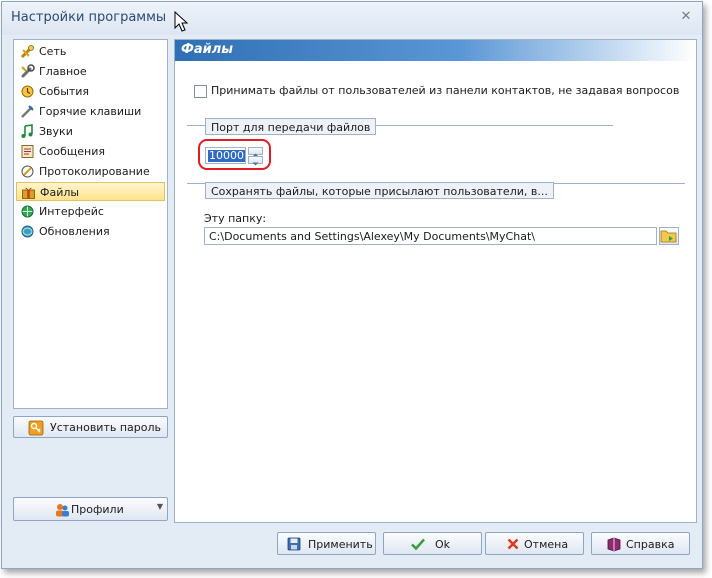  What do you see at coordinates (340, 544) in the screenshot?
I see `apply-label: Применить` at bounding box center [340, 544].